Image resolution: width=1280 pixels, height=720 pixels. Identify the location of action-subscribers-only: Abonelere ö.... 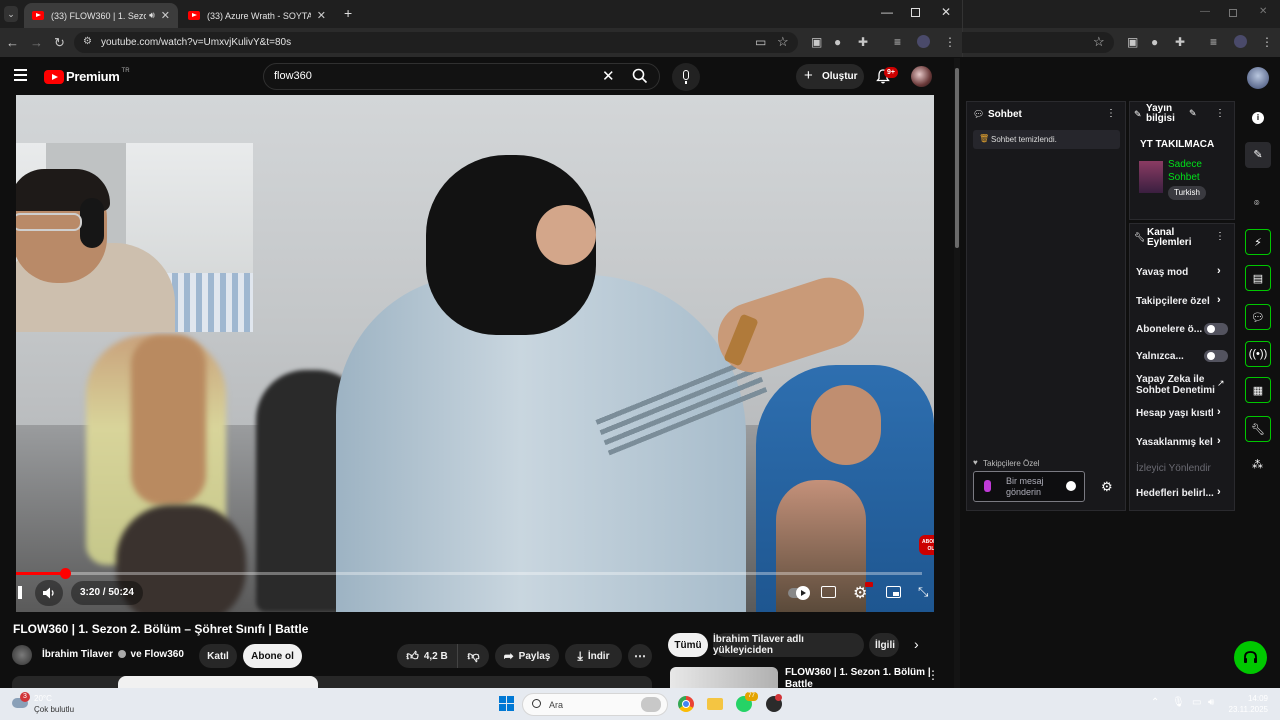
(1169, 329).